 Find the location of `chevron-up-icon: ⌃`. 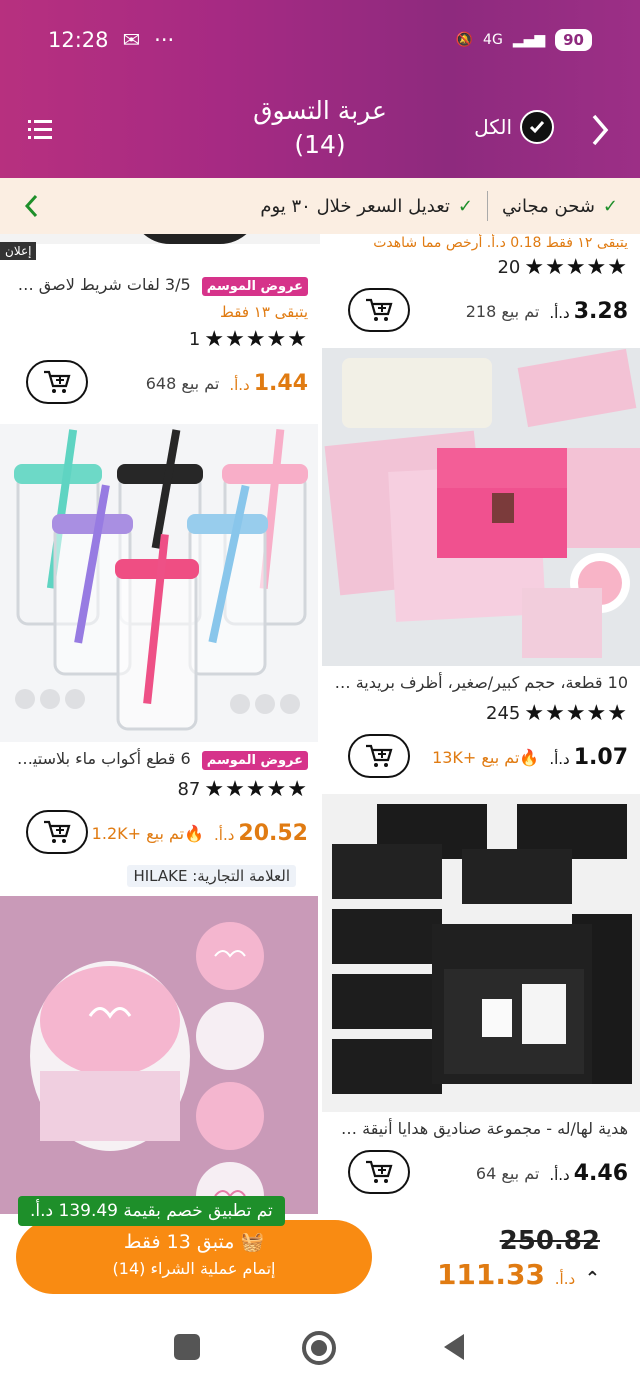

chevron-up-icon: ⌃ is located at coordinates (592, 1278).